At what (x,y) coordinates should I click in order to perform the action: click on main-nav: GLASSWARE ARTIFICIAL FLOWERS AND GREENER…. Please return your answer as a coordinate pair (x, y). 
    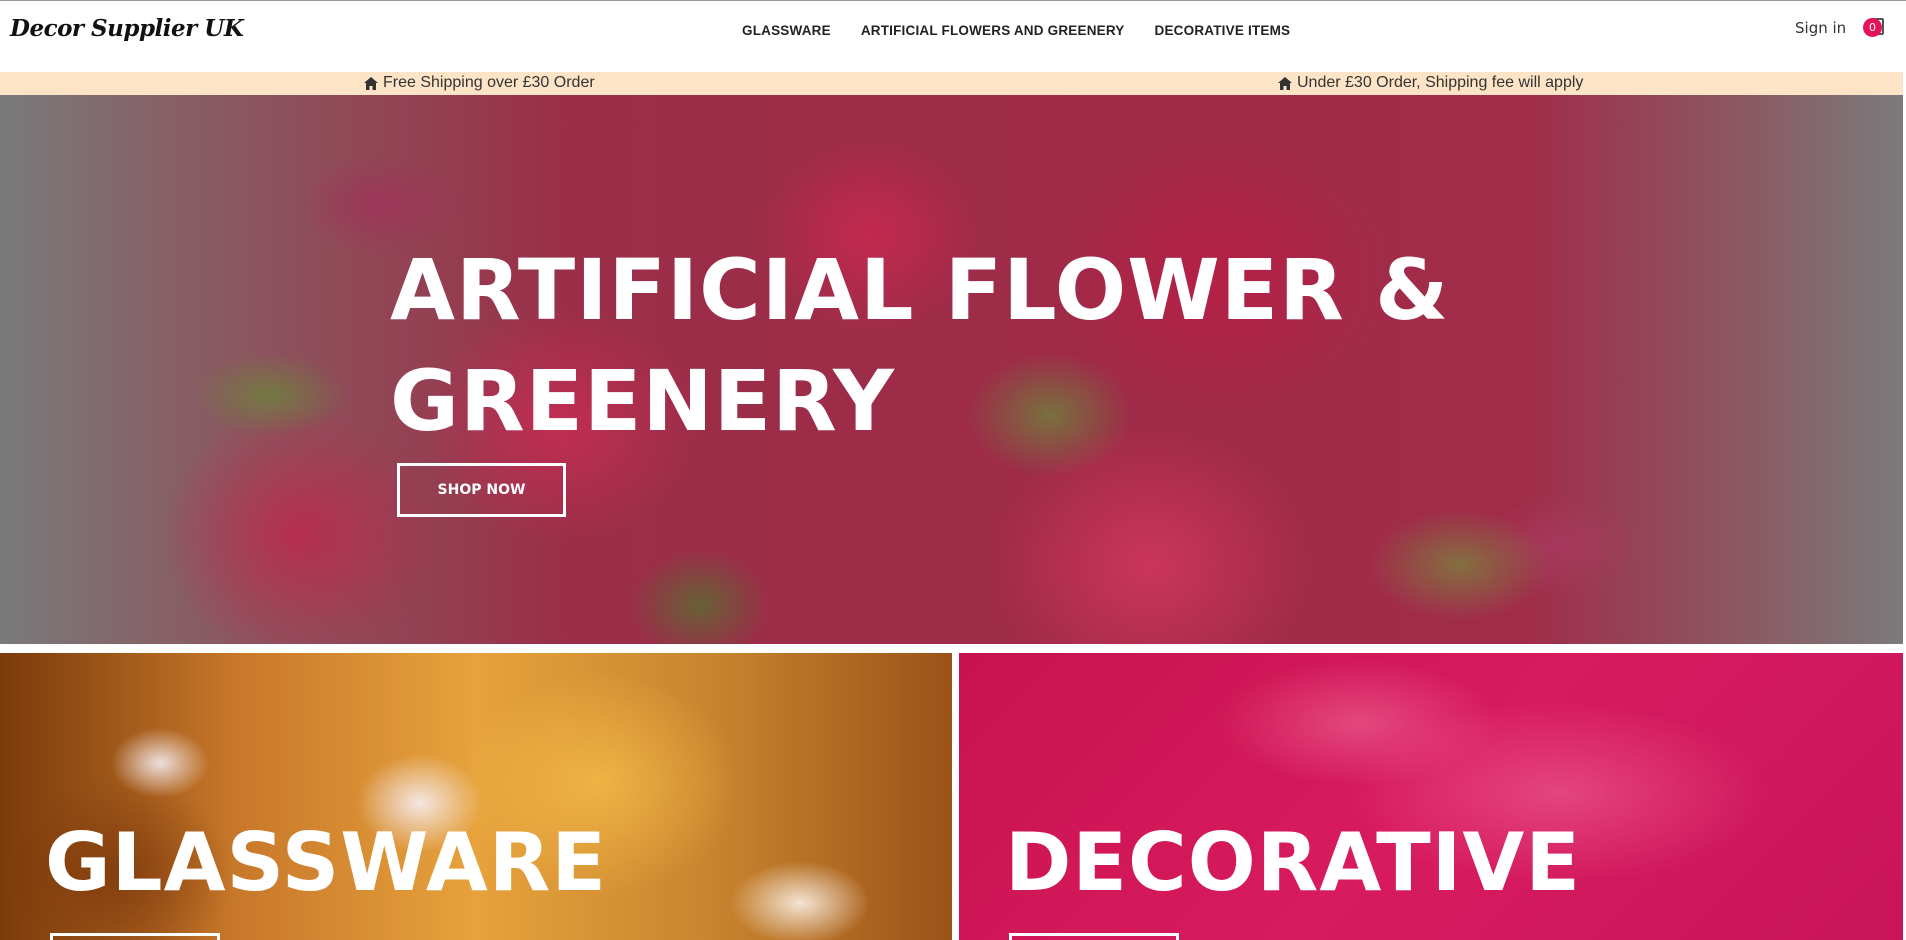
    Looking at the image, I should click on (1016, 30).